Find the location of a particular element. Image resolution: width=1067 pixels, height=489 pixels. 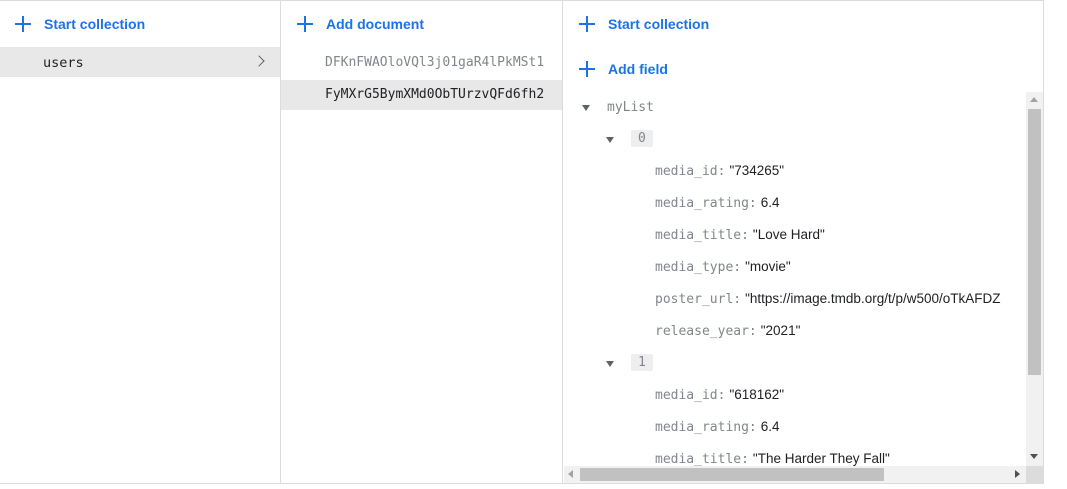

field-row: media_type: "movie" is located at coordinates (723, 267).